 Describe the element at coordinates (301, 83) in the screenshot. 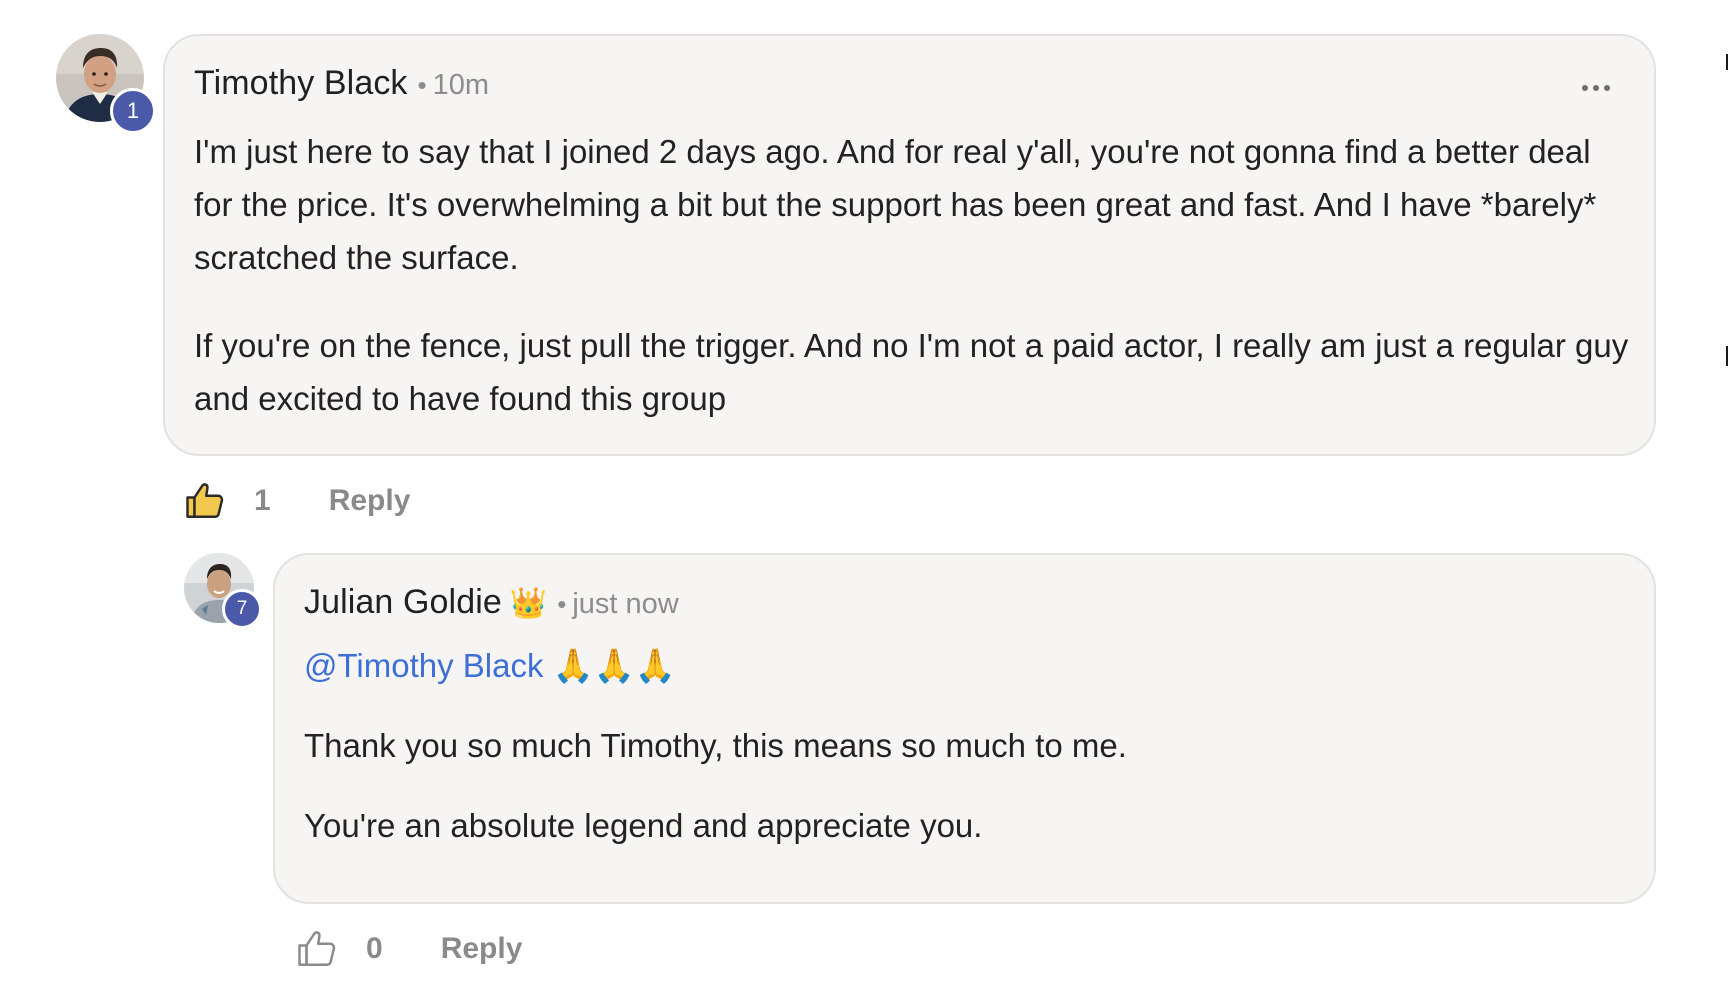

I see `author-name: Timothy Black` at that location.